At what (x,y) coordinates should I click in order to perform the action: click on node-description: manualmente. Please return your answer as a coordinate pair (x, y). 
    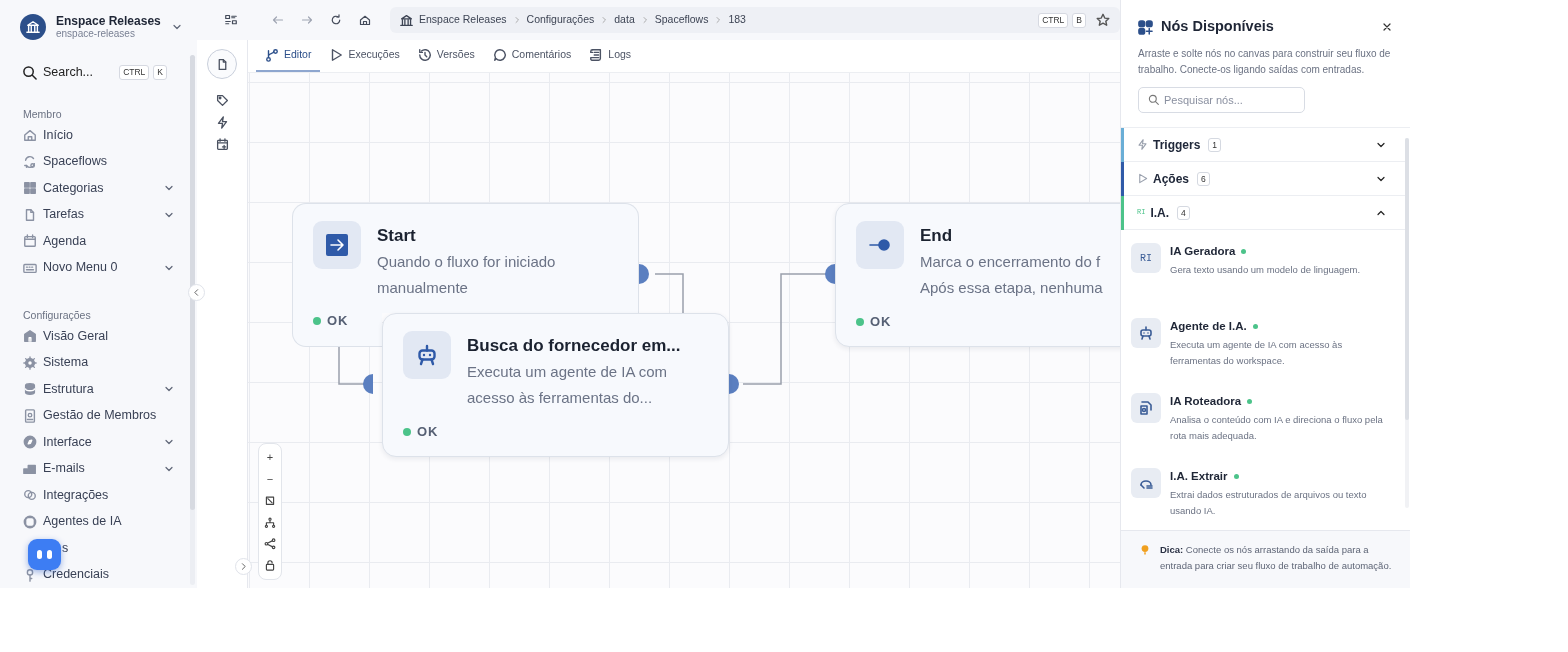
    Looking at the image, I should click on (423, 288).